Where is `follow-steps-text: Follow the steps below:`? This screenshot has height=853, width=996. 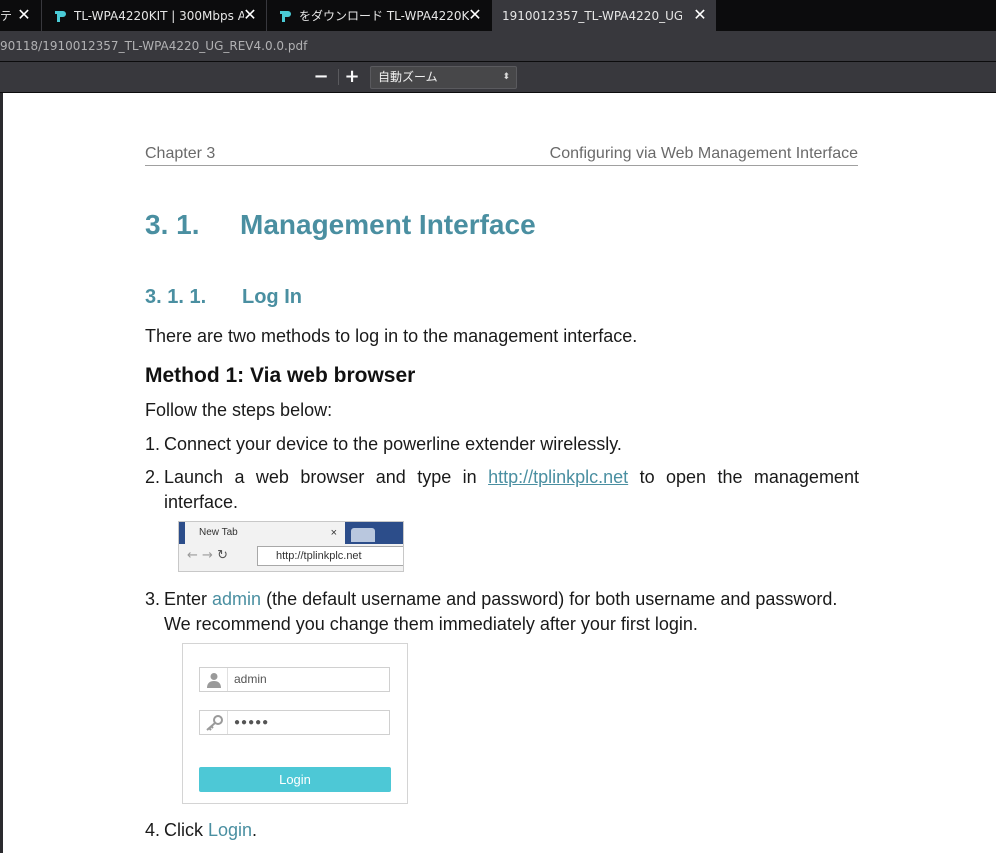
follow-steps-text: Follow the steps below: is located at coordinates (239, 410).